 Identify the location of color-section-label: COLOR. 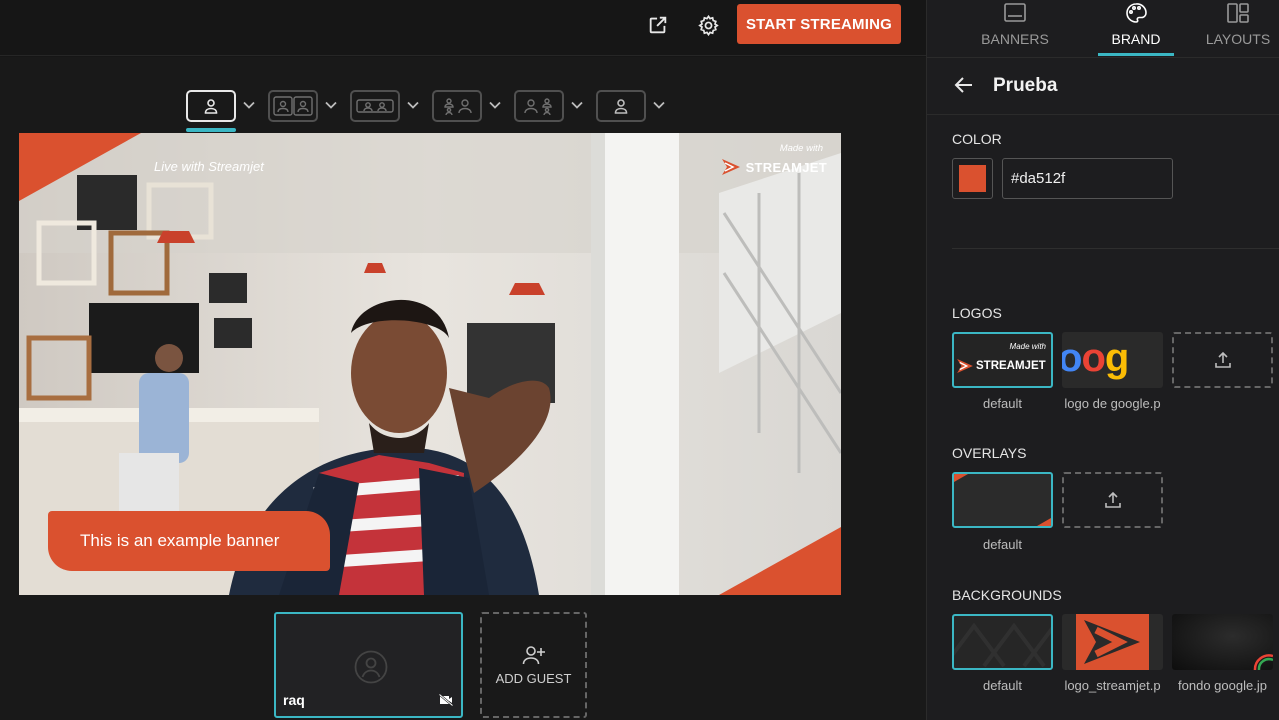
(977, 139).